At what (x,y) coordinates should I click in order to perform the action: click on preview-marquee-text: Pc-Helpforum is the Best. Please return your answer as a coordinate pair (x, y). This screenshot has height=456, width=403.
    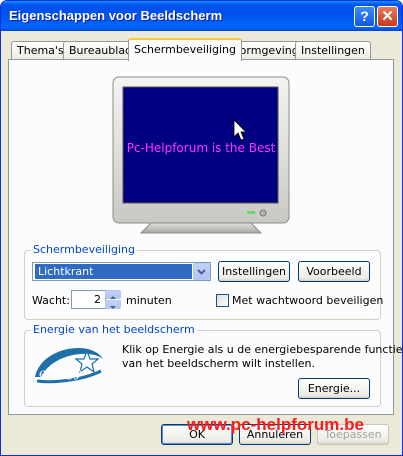
    Looking at the image, I should click on (201, 148).